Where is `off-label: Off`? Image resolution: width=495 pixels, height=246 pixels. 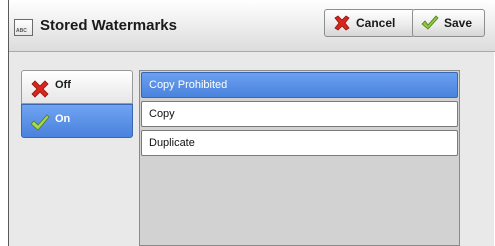 off-label: Off is located at coordinates (63, 85).